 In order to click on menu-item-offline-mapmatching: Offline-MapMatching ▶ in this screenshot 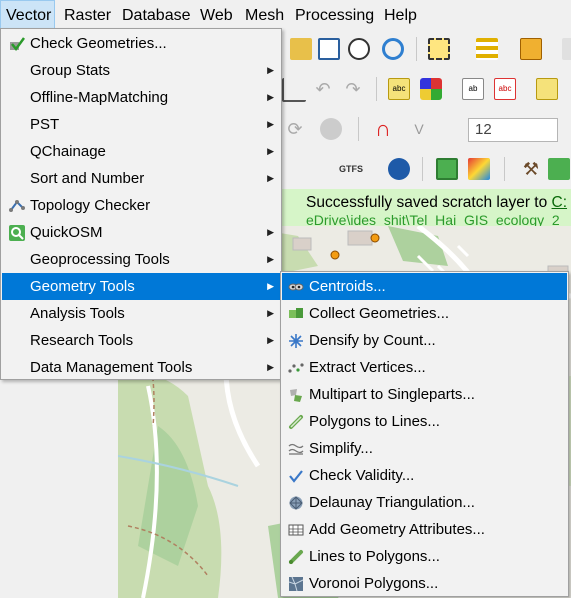, I will do `click(141, 97)`.